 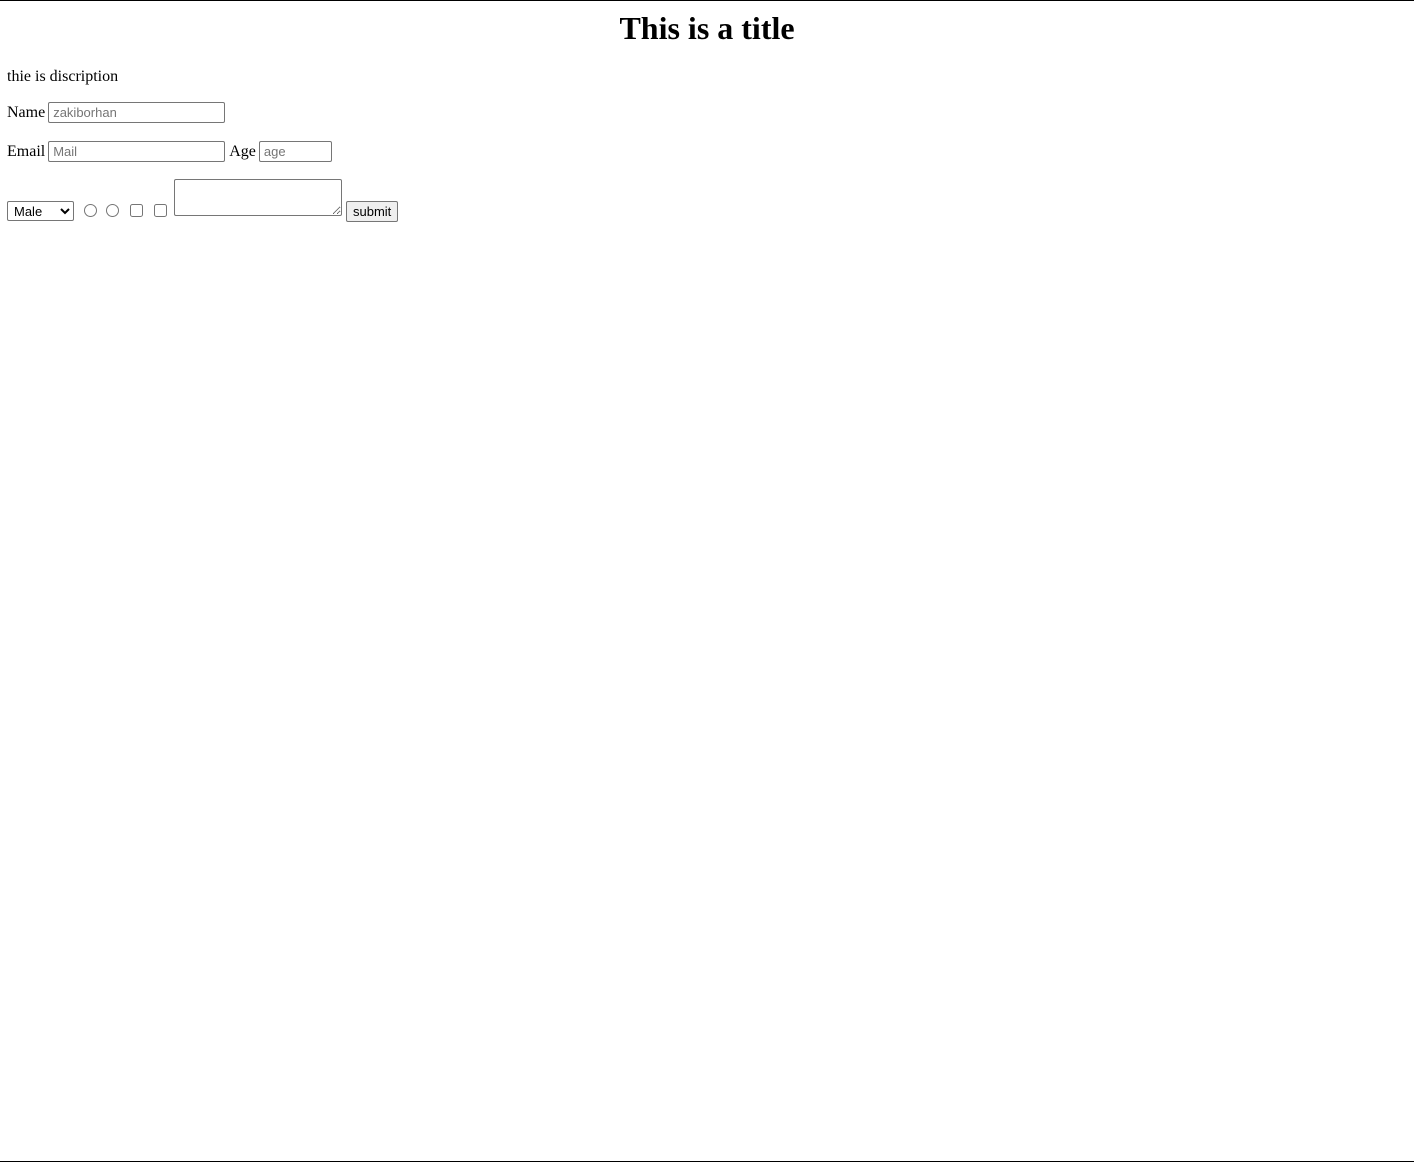 What do you see at coordinates (137, 112) in the screenshot?
I see `name-input` at bounding box center [137, 112].